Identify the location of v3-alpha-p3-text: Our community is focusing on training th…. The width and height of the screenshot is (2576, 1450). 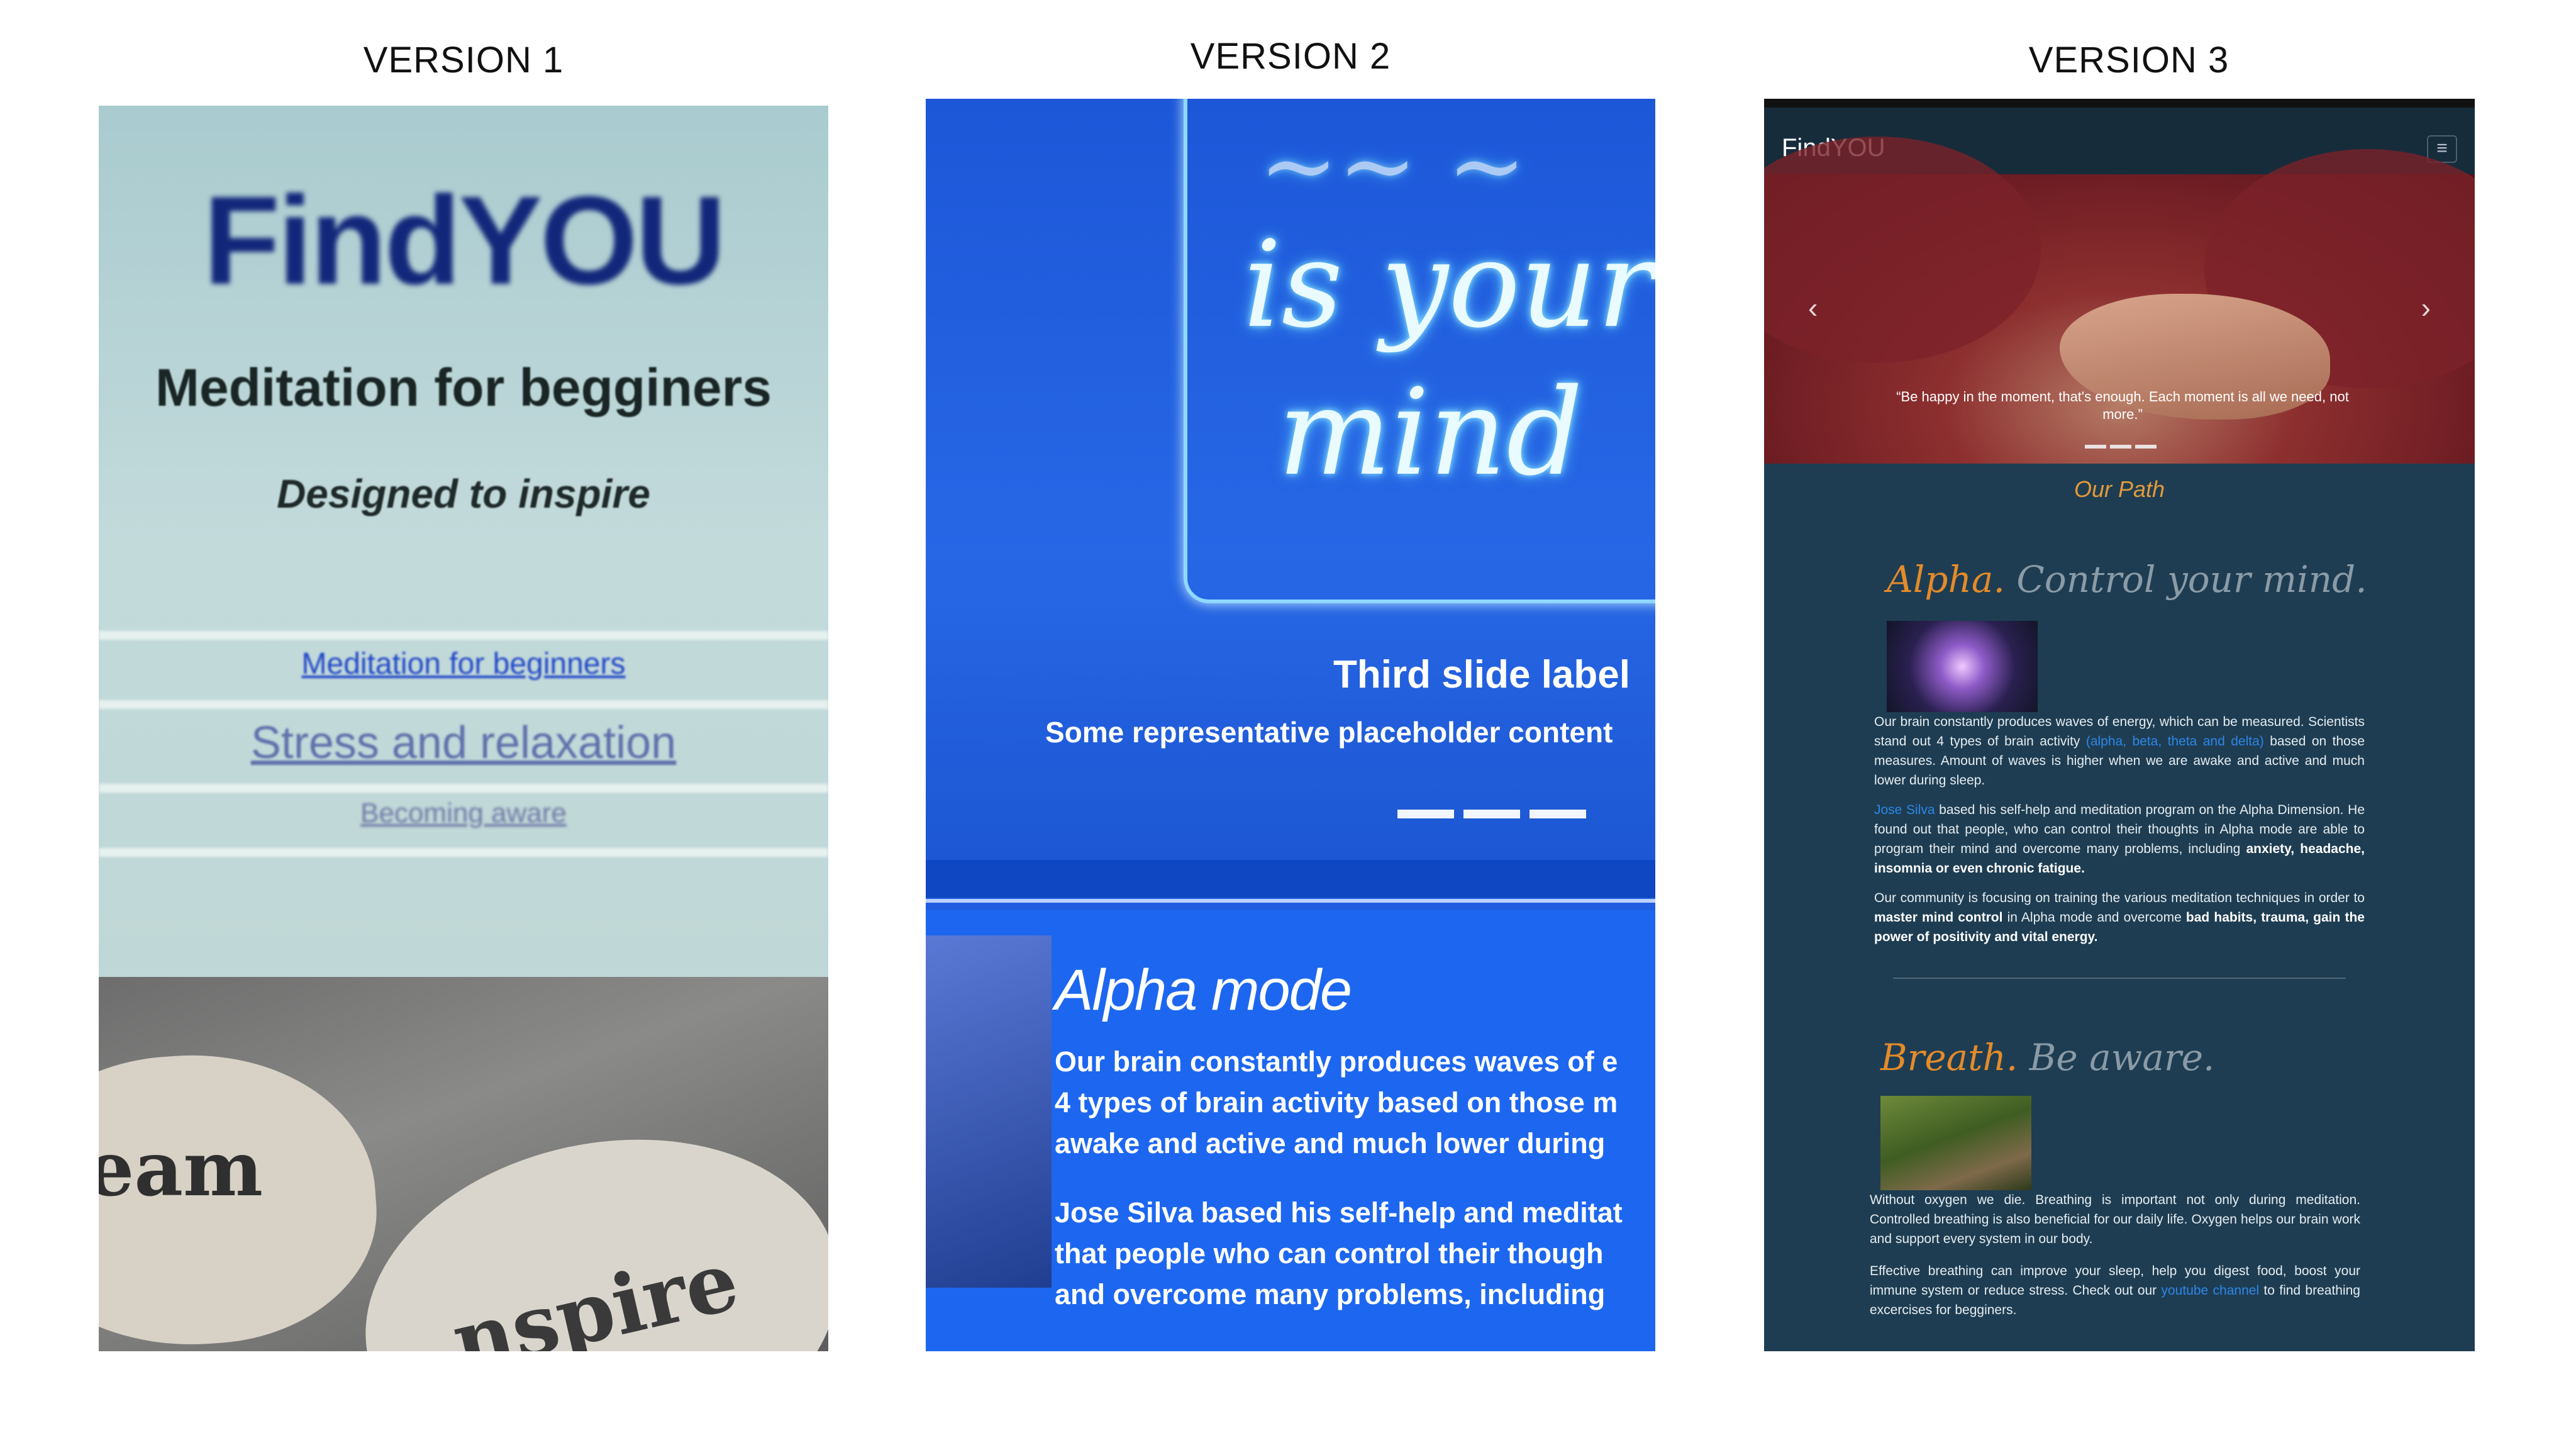
(2119, 898).